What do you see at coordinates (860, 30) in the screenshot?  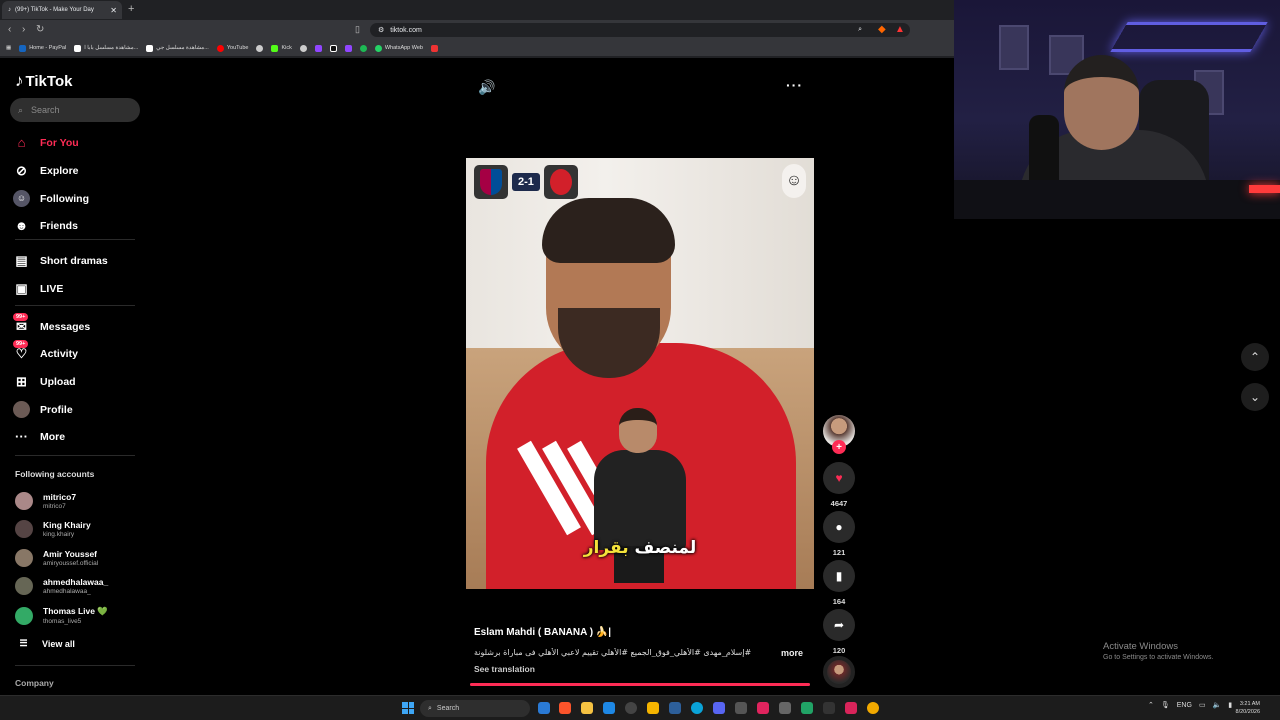 I see `zoom-icon: ⌕` at bounding box center [860, 30].